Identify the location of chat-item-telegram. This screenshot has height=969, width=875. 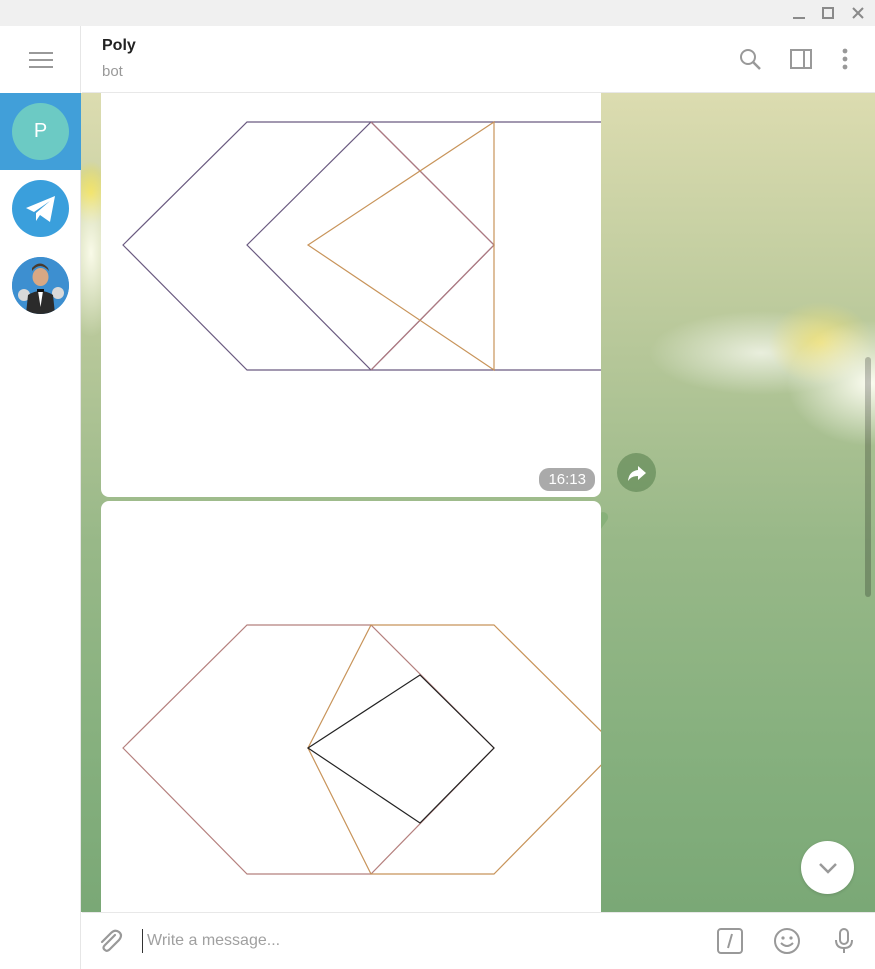
(40, 208).